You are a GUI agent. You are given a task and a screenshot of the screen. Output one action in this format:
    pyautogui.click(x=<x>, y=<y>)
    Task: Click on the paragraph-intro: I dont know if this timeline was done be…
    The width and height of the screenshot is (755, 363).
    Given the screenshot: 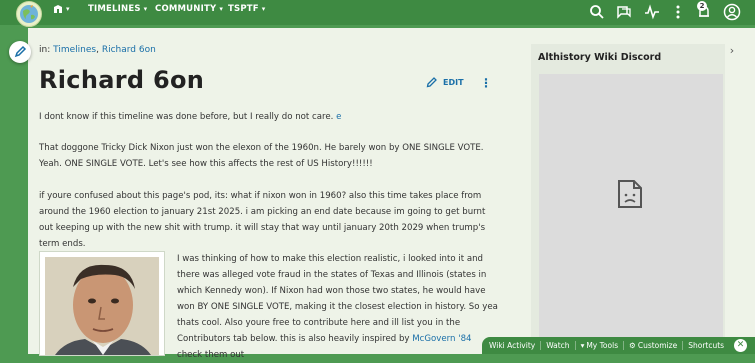 What is the action you would take?
    pyautogui.click(x=269, y=117)
    